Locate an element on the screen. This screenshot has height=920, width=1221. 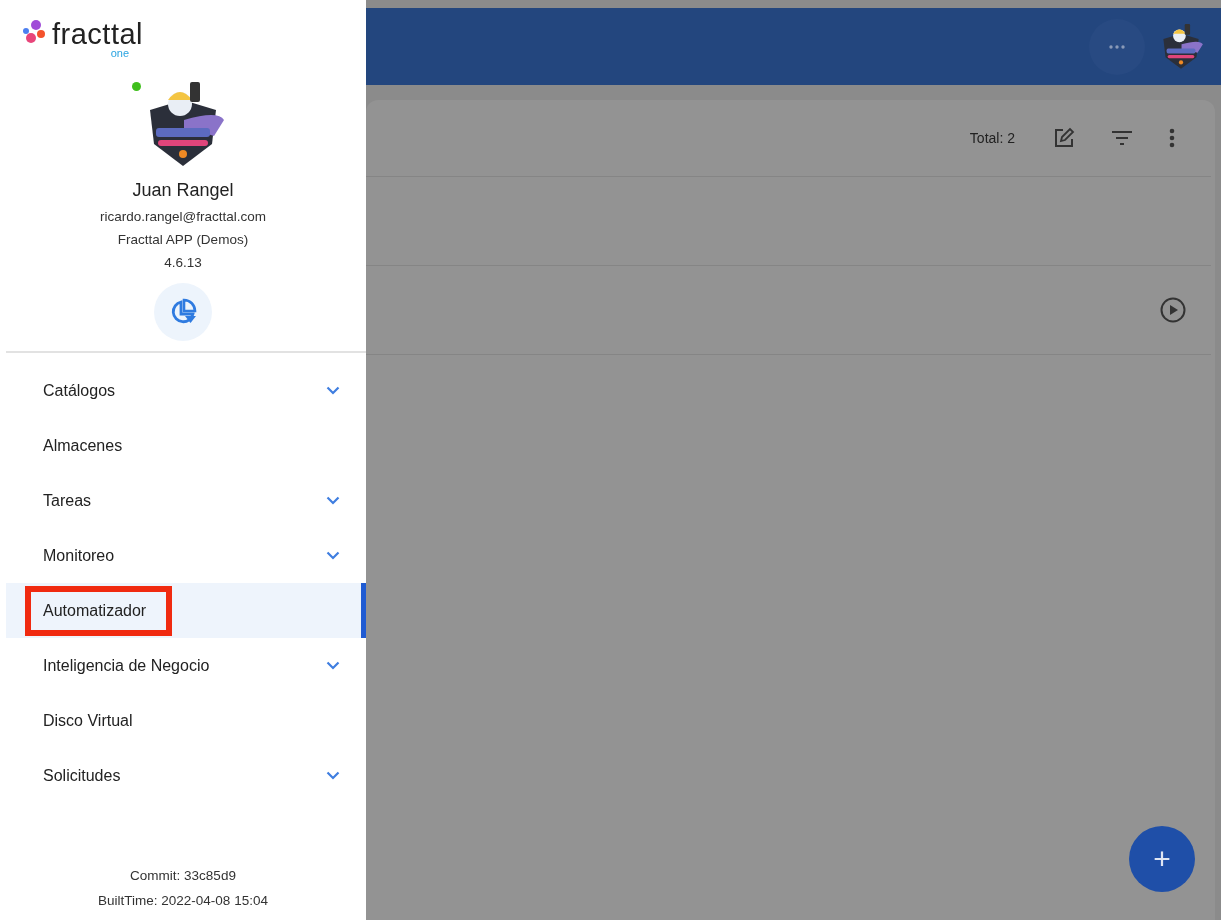
logo-icon is located at coordinates (34, 32).